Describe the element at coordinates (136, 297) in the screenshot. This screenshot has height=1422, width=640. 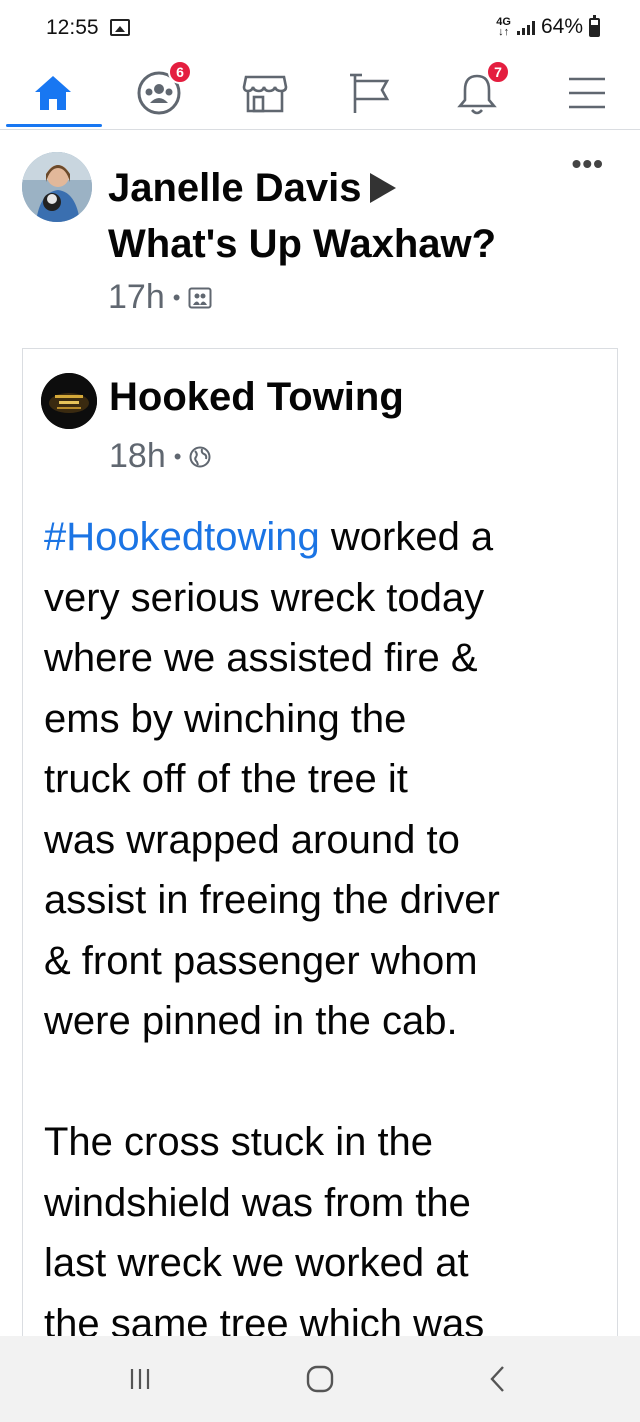
I see `post-time: 17h` at that location.